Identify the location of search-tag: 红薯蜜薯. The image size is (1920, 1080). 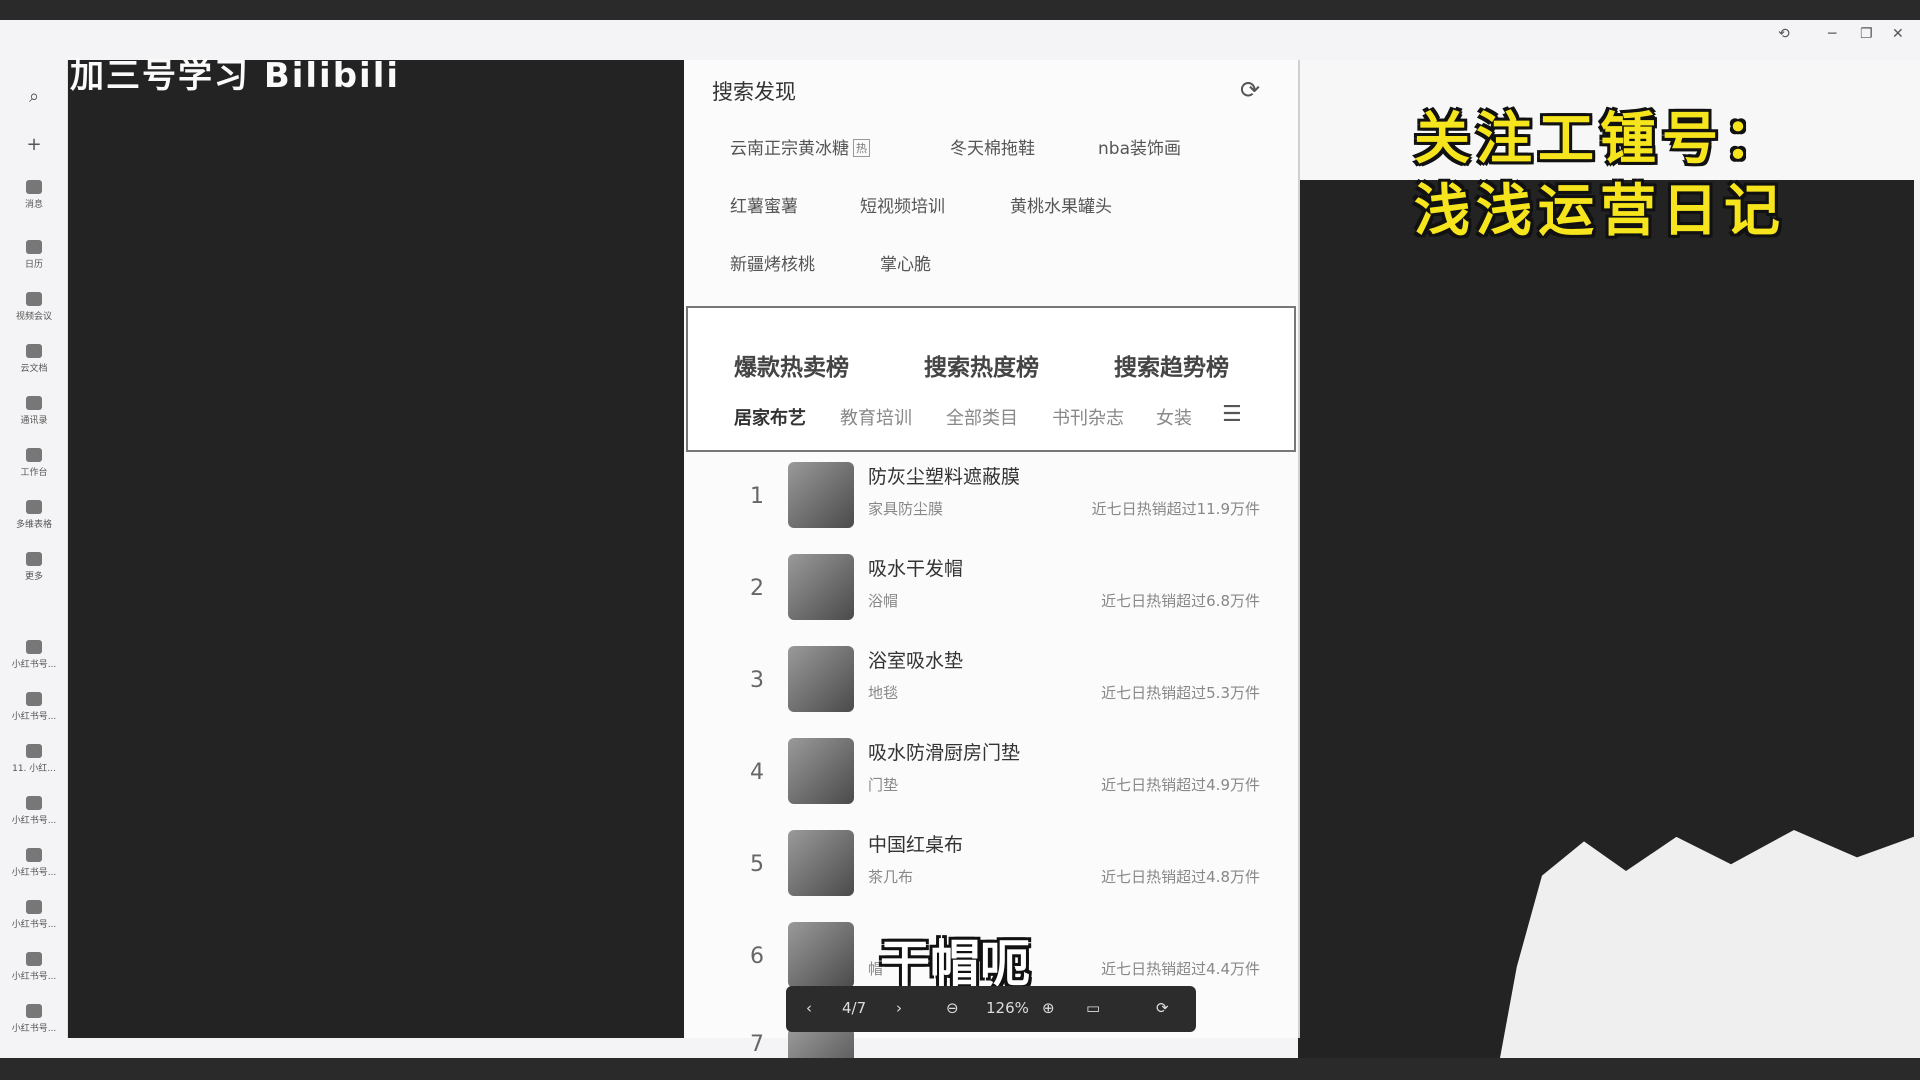
(764, 204).